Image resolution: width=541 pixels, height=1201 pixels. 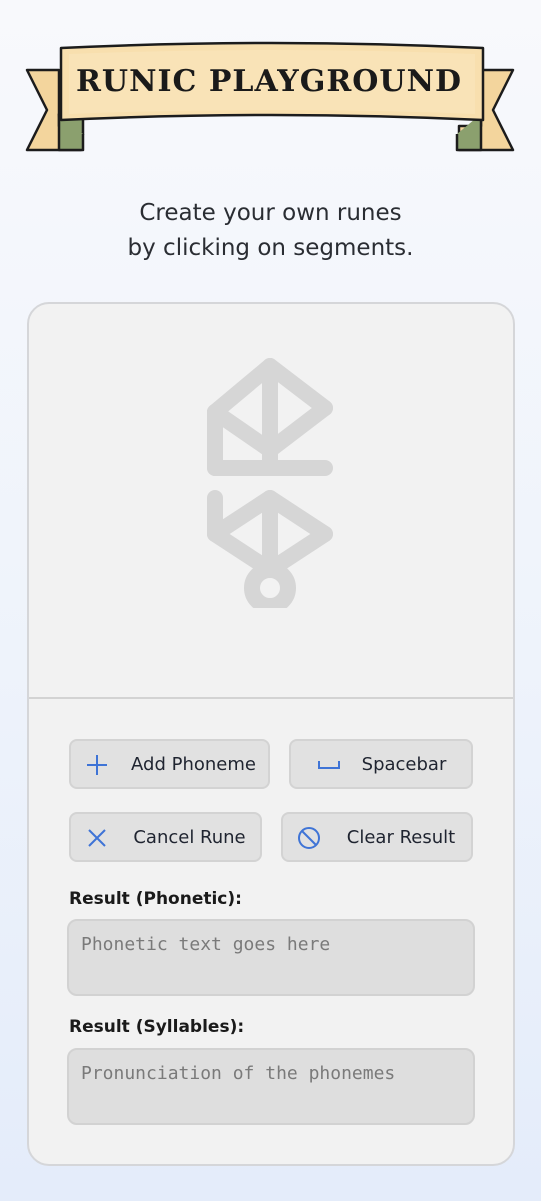 I want to click on add-phoneme-button: Add Phoneme, so click(x=169, y=764).